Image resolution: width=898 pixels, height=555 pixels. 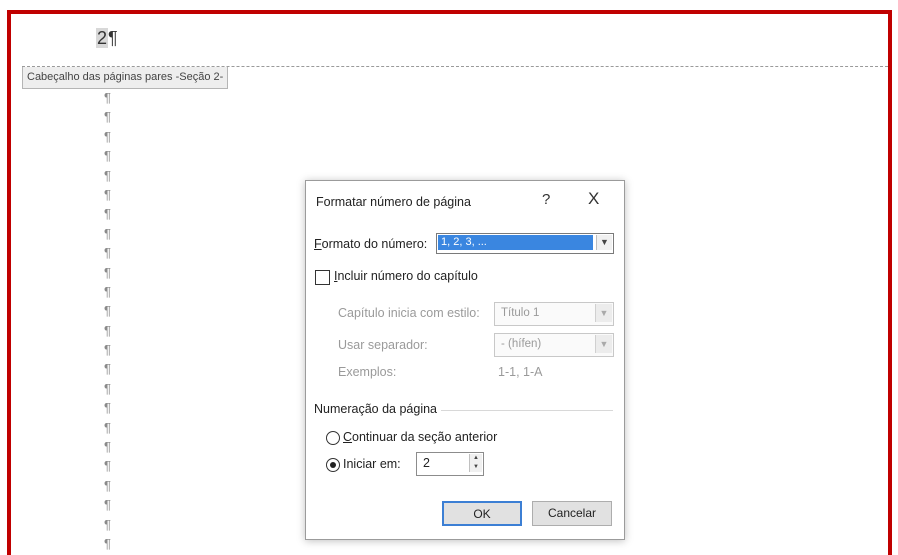 I want to click on start-at-value: 2, so click(x=426, y=463).